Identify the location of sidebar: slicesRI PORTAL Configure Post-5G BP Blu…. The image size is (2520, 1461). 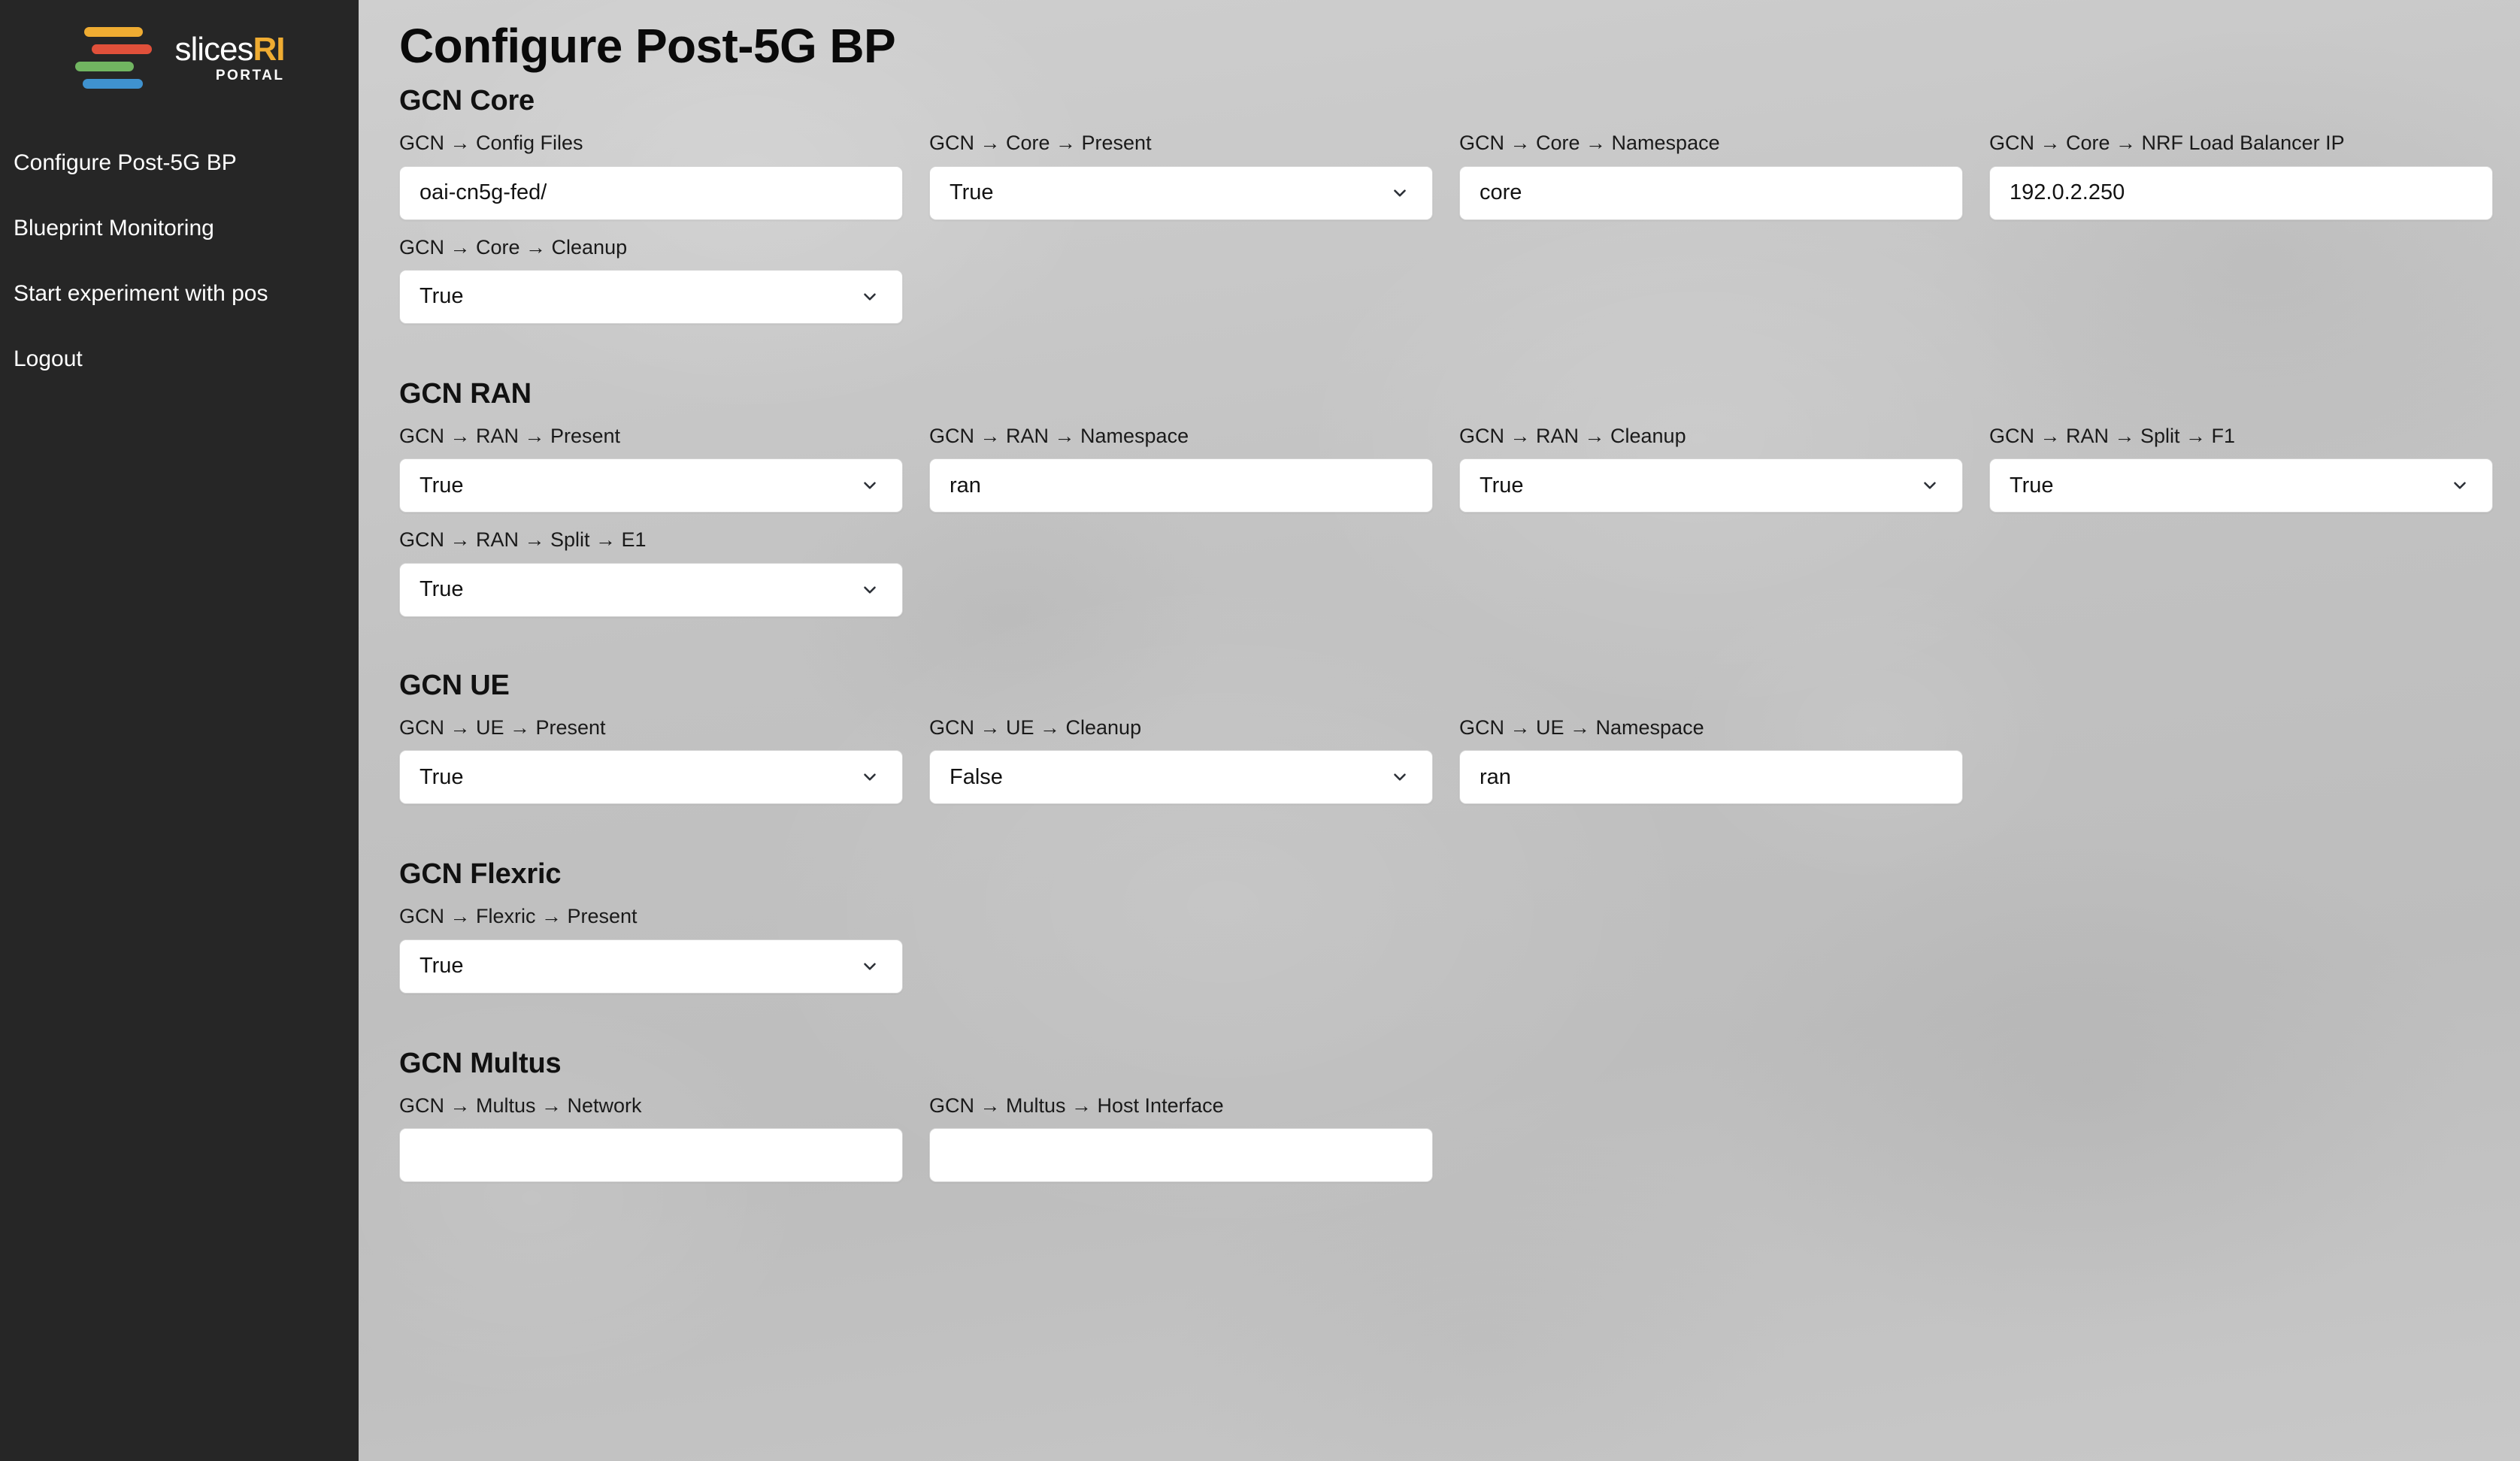
(179, 730).